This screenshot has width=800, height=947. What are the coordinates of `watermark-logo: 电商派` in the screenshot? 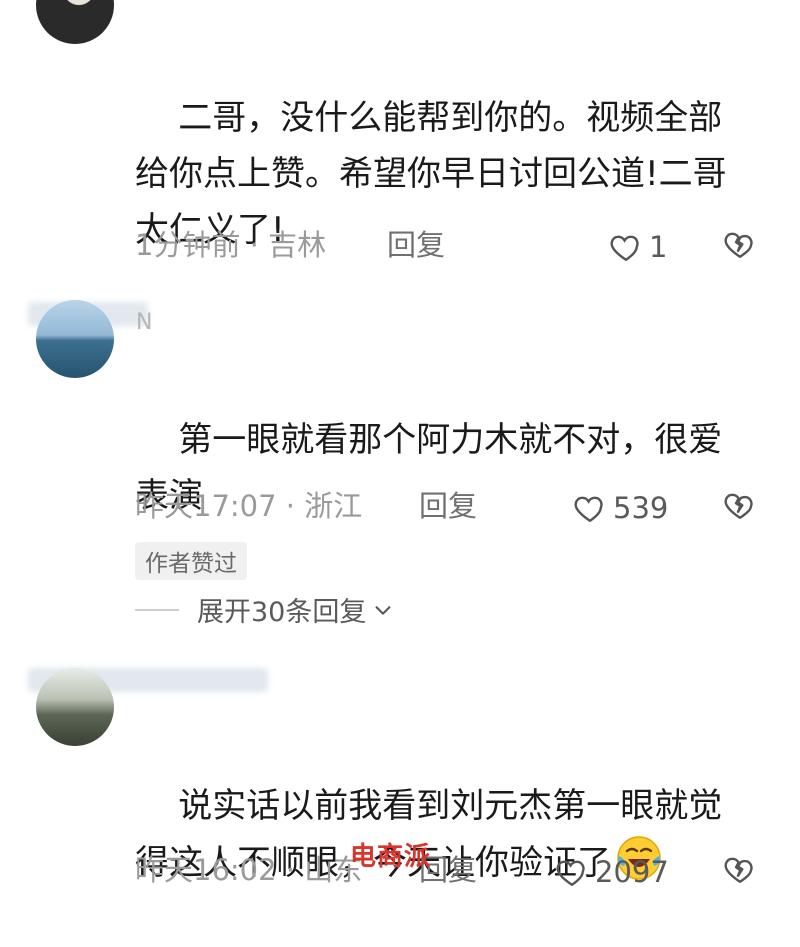 It's located at (391, 857).